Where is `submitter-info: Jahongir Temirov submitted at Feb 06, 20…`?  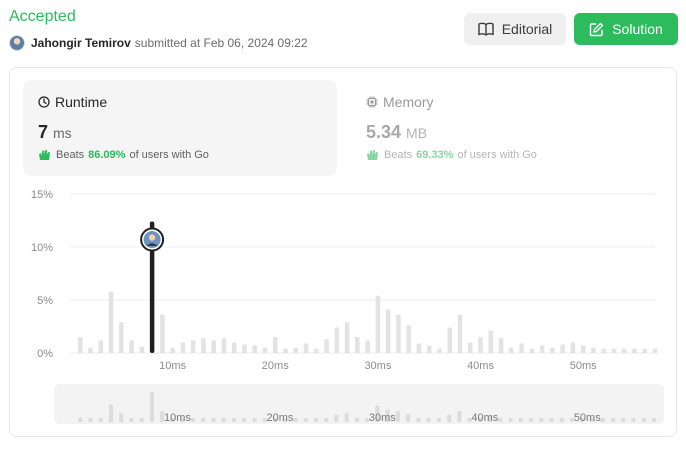 submitter-info: Jahongir Temirov submitted at Feb 06, 20… is located at coordinates (158, 43).